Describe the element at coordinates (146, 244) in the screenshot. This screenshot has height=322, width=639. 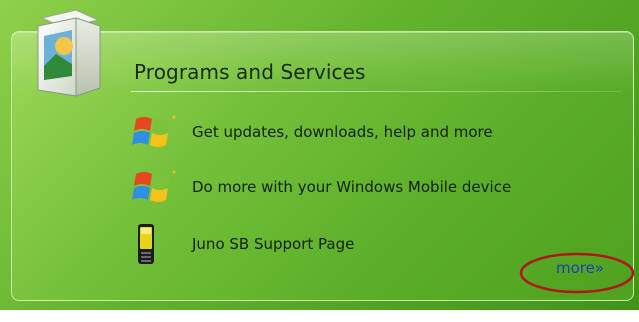
I see `mobile-phone-icon` at that location.